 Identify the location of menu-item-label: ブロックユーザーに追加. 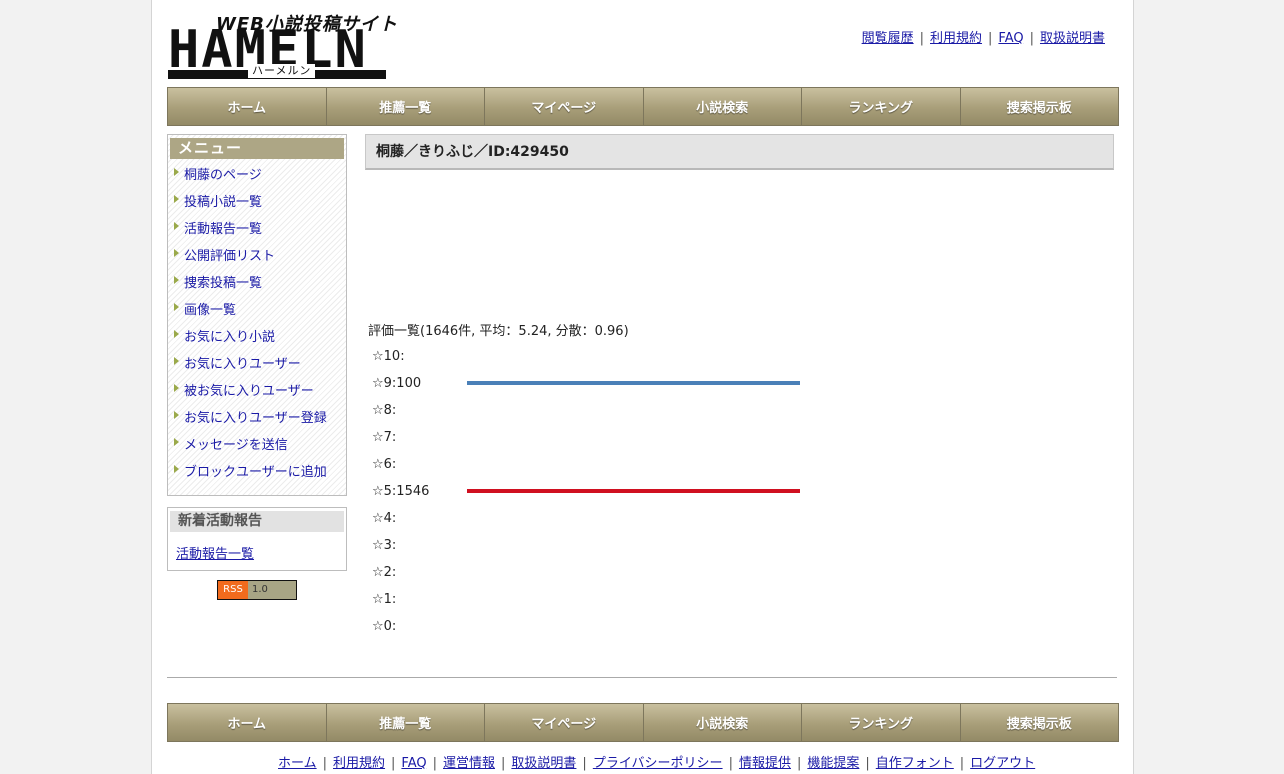
(255, 472).